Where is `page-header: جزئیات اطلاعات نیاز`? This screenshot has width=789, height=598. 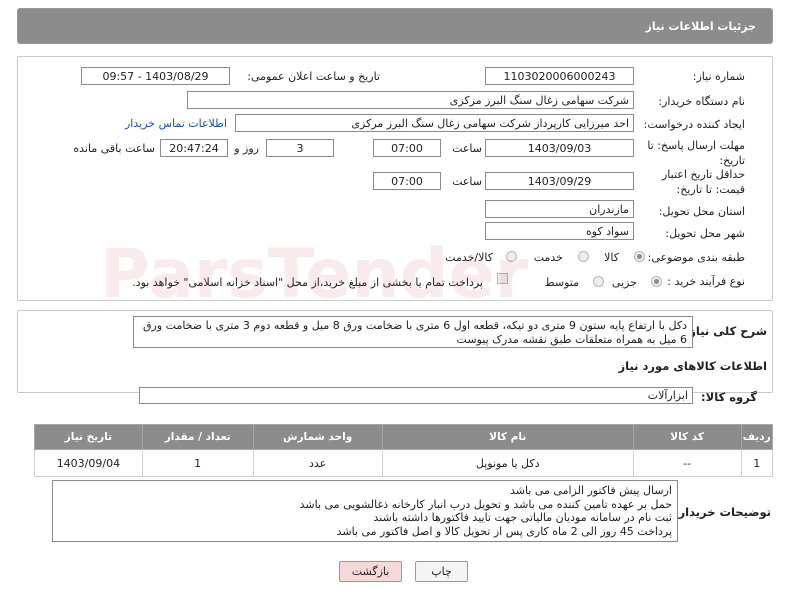
page-header: جزئیات اطلاعات نیاز is located at coordinates (395, 26).